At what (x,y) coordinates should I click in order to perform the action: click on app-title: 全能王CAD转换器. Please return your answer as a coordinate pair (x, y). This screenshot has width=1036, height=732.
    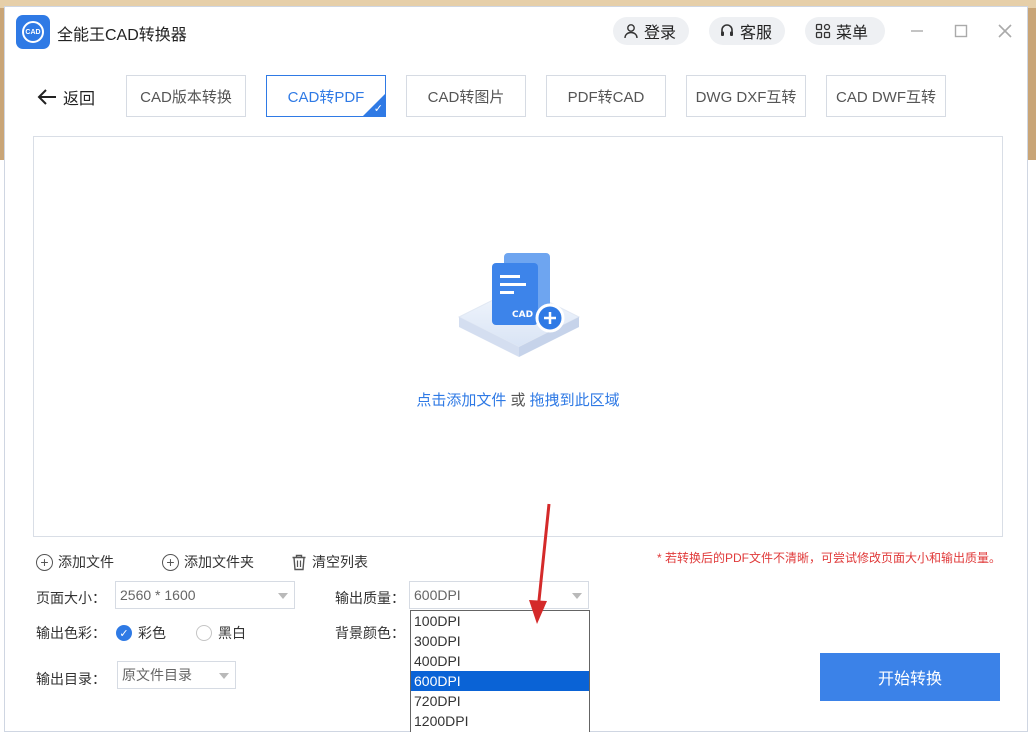
    Looking at the image, I should click on (122, 33).